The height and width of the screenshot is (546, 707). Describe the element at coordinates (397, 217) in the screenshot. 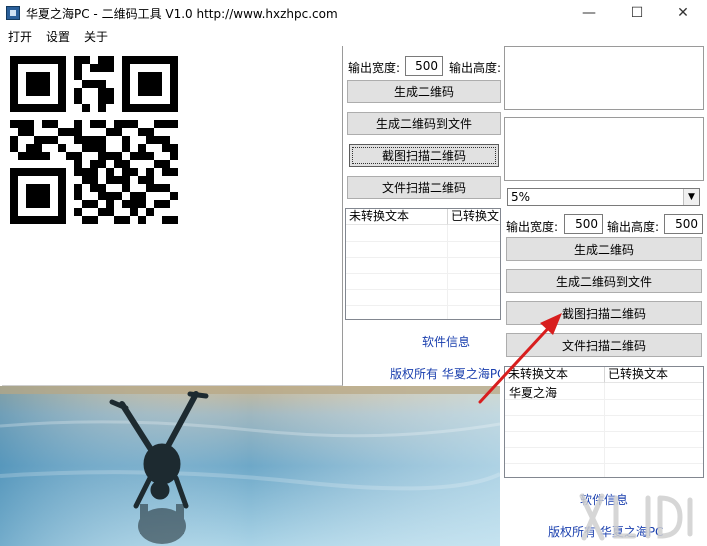

I see `middle-list-header-unconverted: 未转换文本` at that location.